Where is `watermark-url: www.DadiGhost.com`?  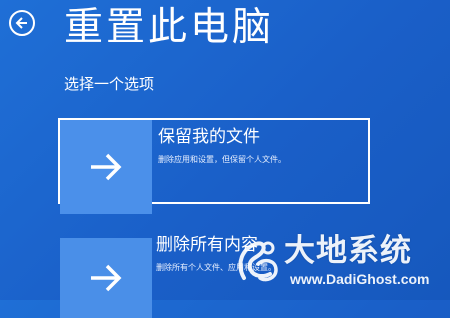 watermark-url: www.DadiGhost.com is located at coordinates (360, 279).